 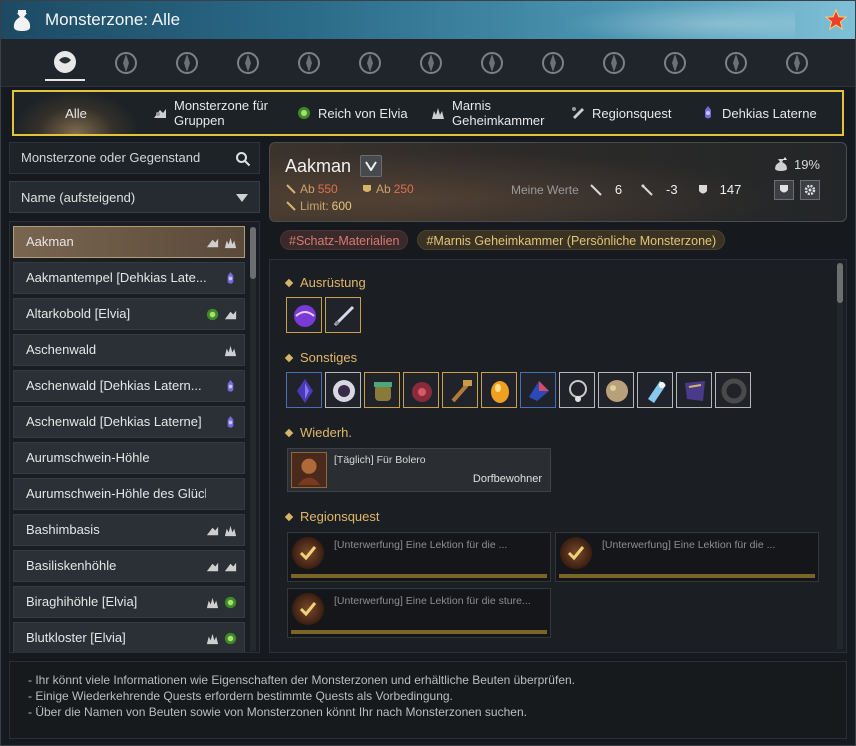 What do you see at coordinates (797, 63) in the screenshot?
I see `category-tab-edania` at bounding box center [797, 63].